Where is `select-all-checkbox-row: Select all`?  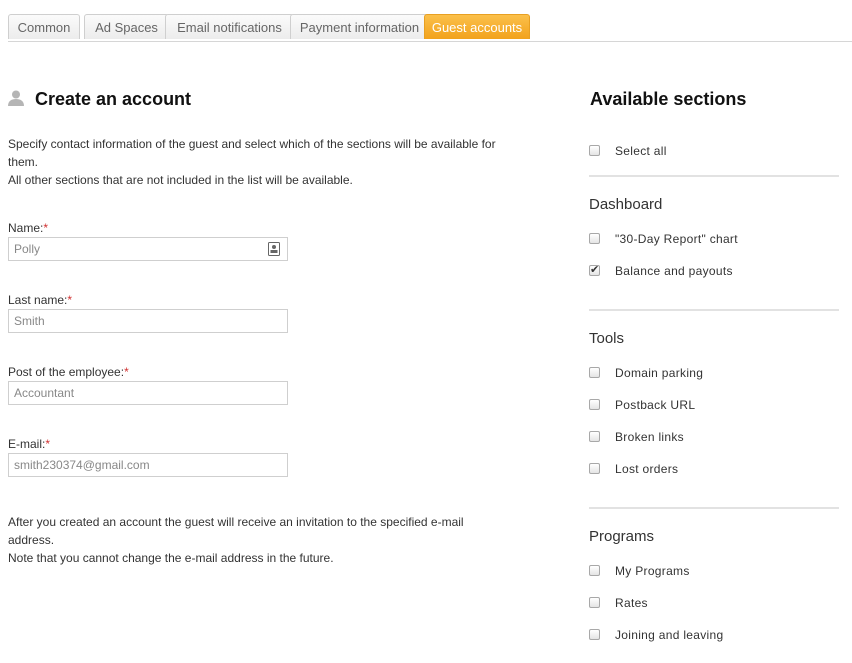
select-all-checkbox-row: Select all is located at coordinates (714, 152).